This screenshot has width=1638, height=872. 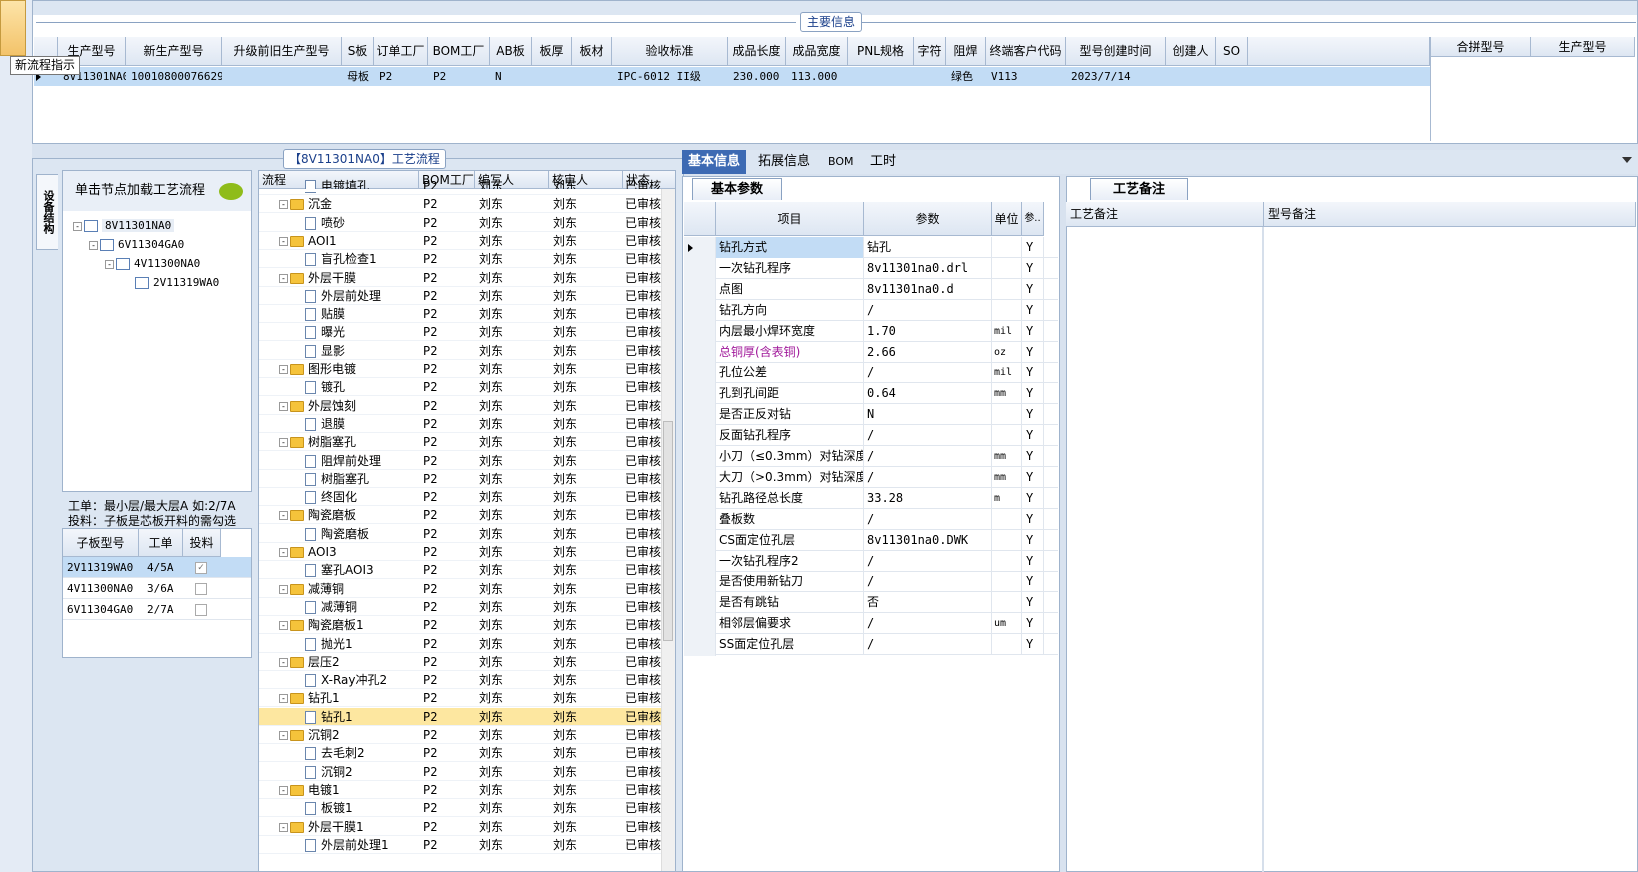 What do you see at coordinates (670, 51) in the screenshot?
I see `column-header: 验收标准` at bounding box center [670, 51].